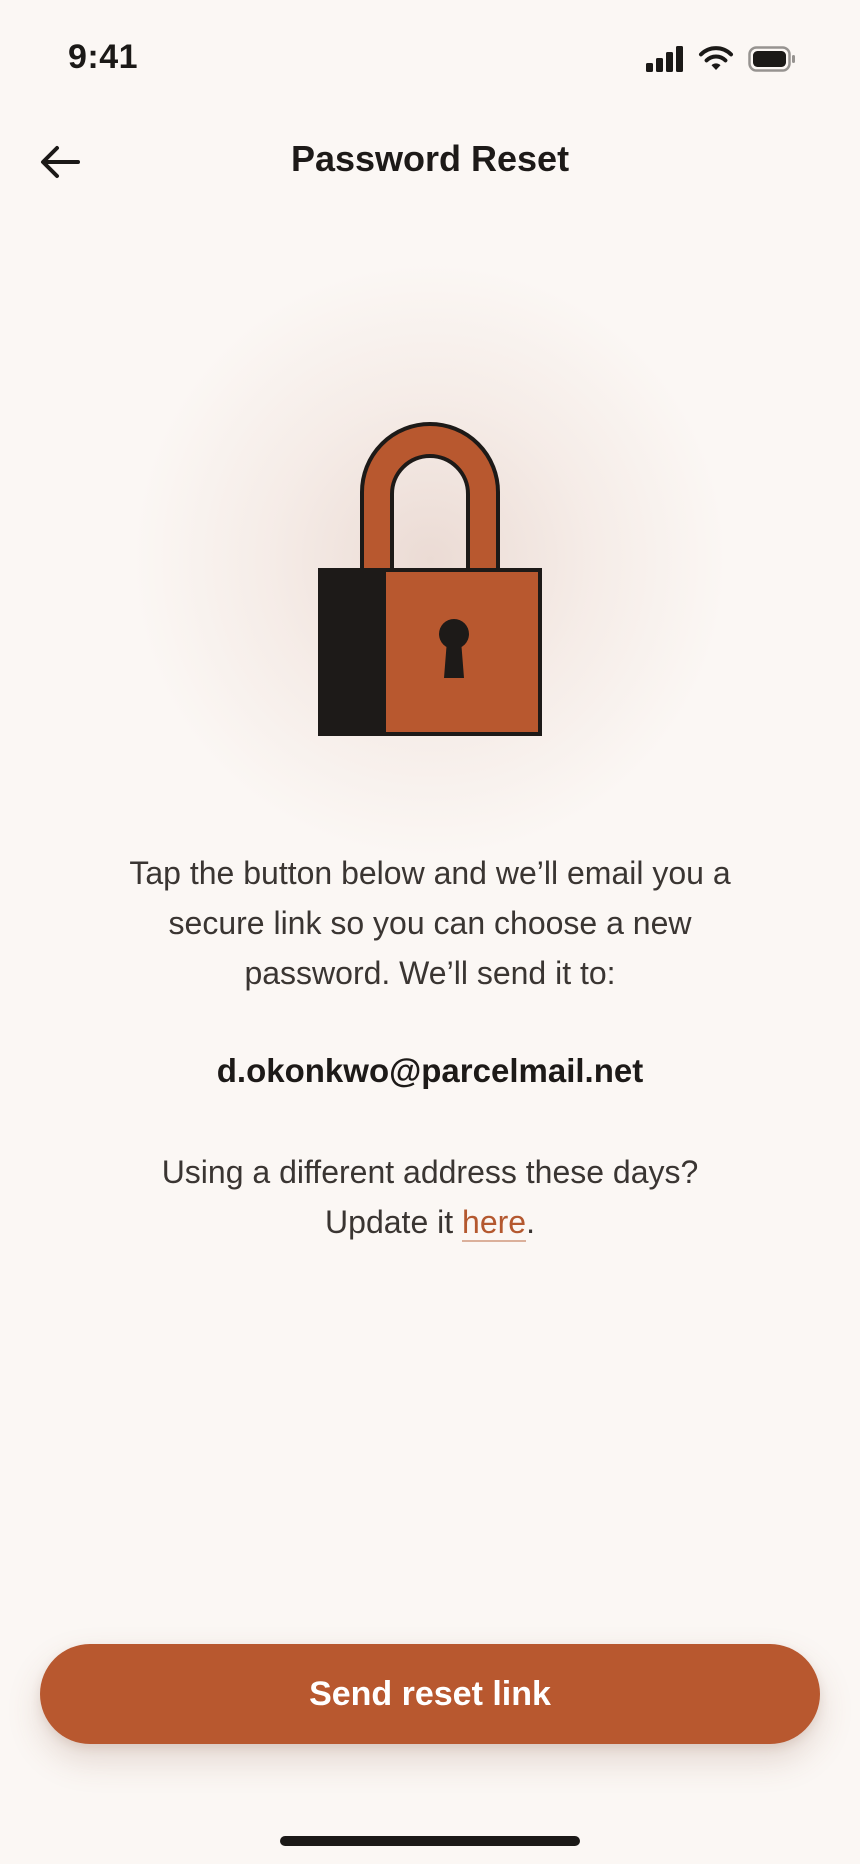 This screenshot has height=1864, width=860. Describe the element at coordinates (430, 580) in the screenshot. I see `padlock-icon` at that location.